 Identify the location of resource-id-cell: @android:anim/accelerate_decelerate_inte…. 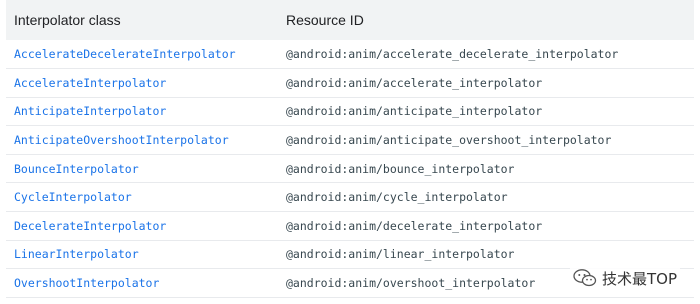
(452, 54).